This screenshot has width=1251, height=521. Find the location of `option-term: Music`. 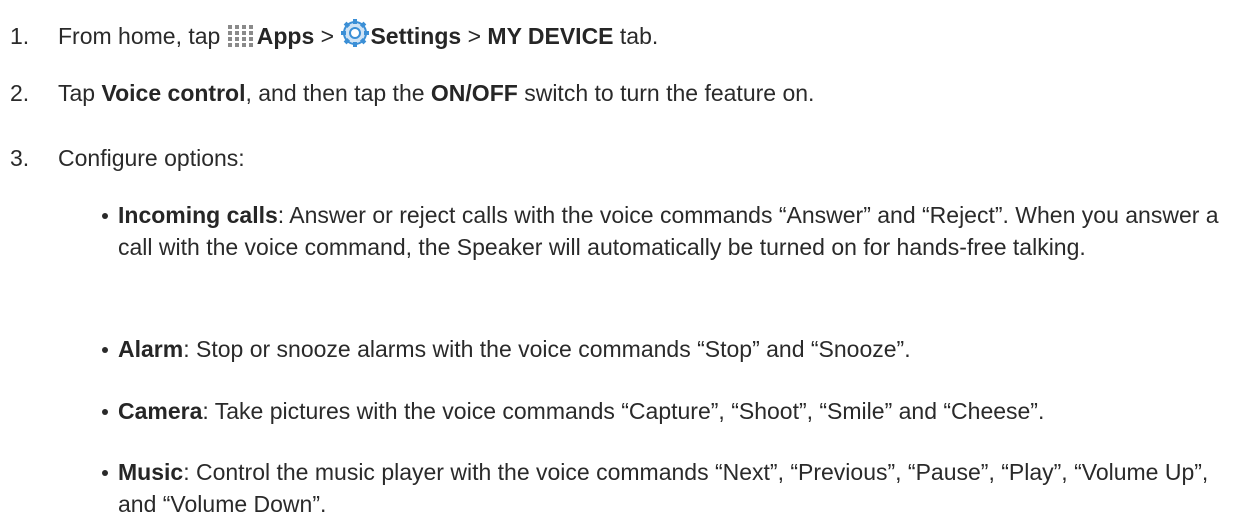

option-term: Music is located at coordinates (151, 472).